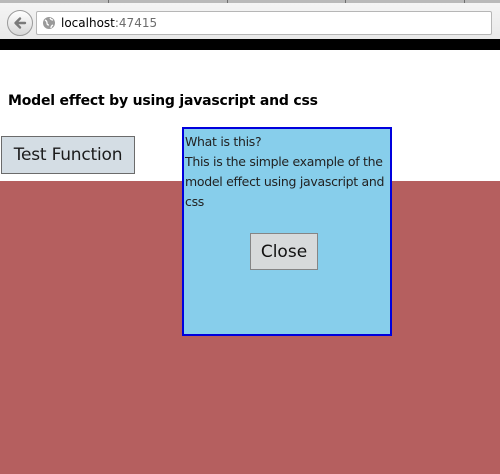 This screenshot has width=500, height=474. I want to click on close-button: Close, so click(284, 251).